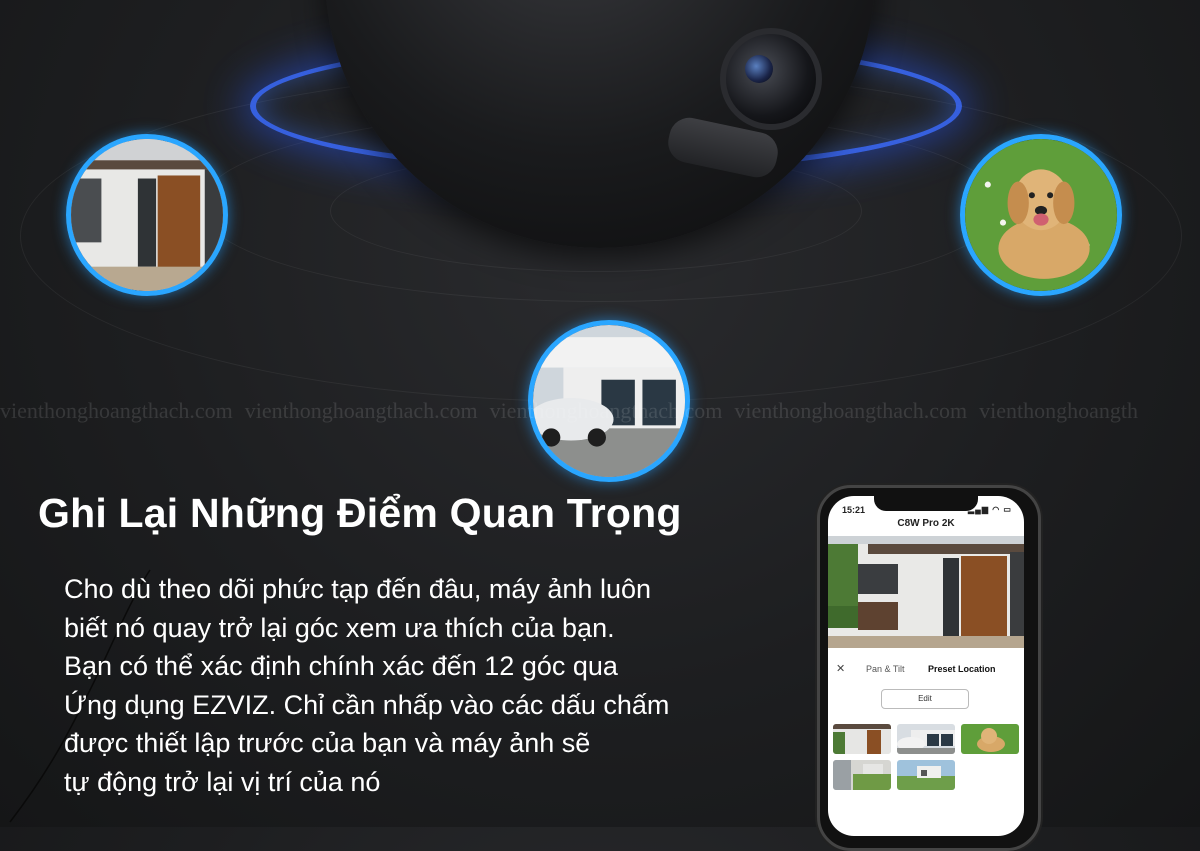 The width and height of the screenshot is (1200, 851). I want to click on preset-thumb-door, so click(862, 739).